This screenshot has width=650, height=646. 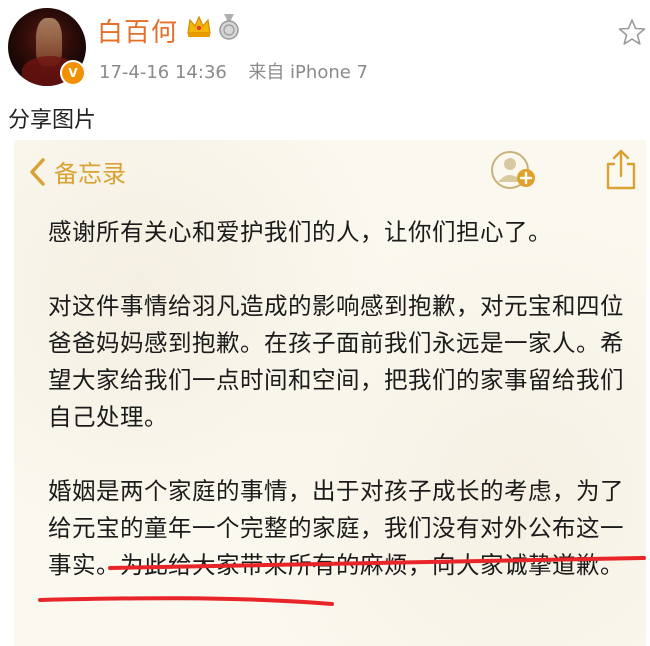 I want to click on memo-back-button: 备忘录, so click(x=77, y=171).